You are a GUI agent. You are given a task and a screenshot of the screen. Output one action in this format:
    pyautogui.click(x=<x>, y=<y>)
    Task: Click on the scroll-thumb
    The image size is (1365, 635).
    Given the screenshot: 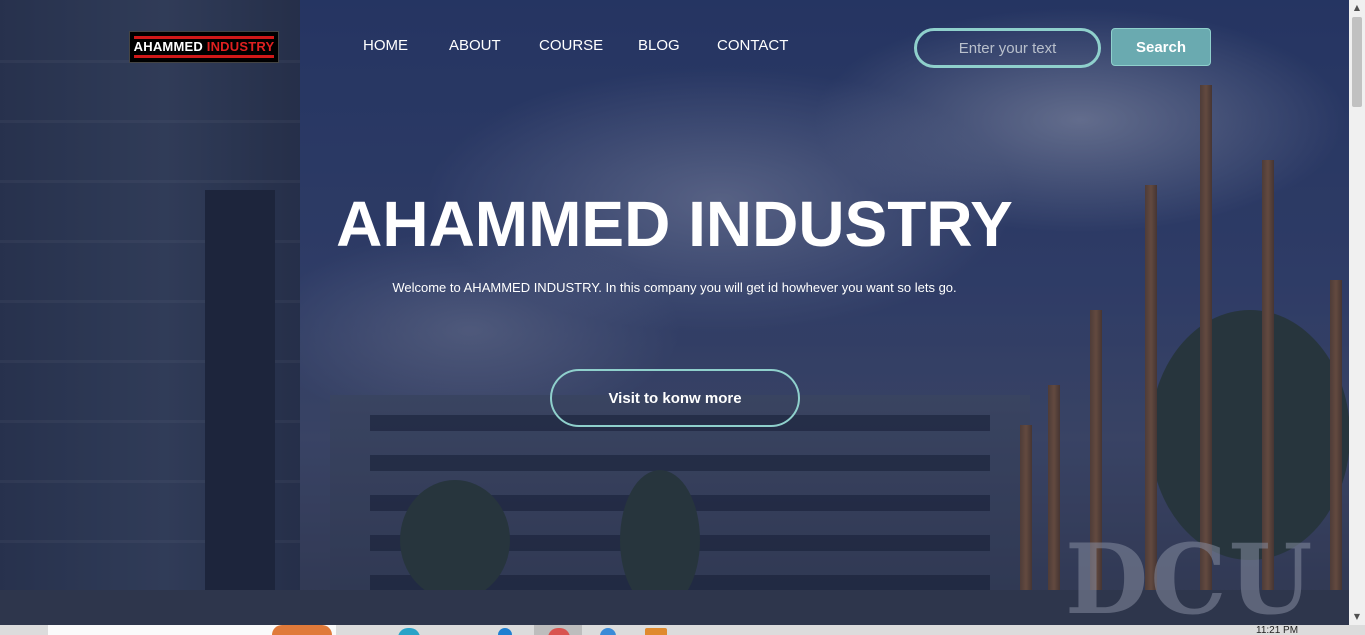 What is the action you would take?
    pyautogui.click(x=1357, y=62)
    